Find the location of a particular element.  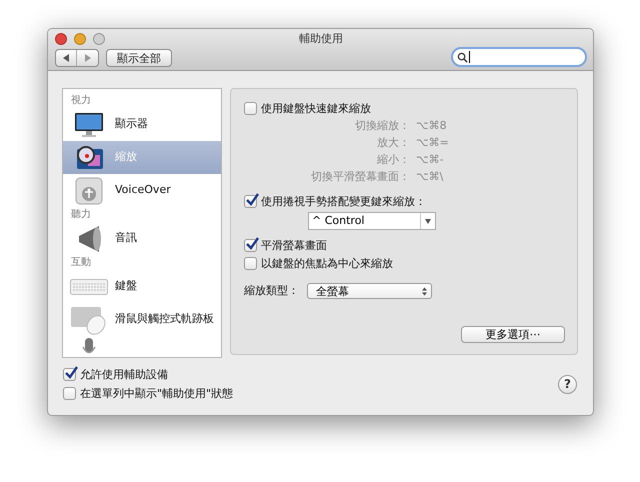

shortcut-keys: ⌥⌘\ is located at coordinates (496, 177).